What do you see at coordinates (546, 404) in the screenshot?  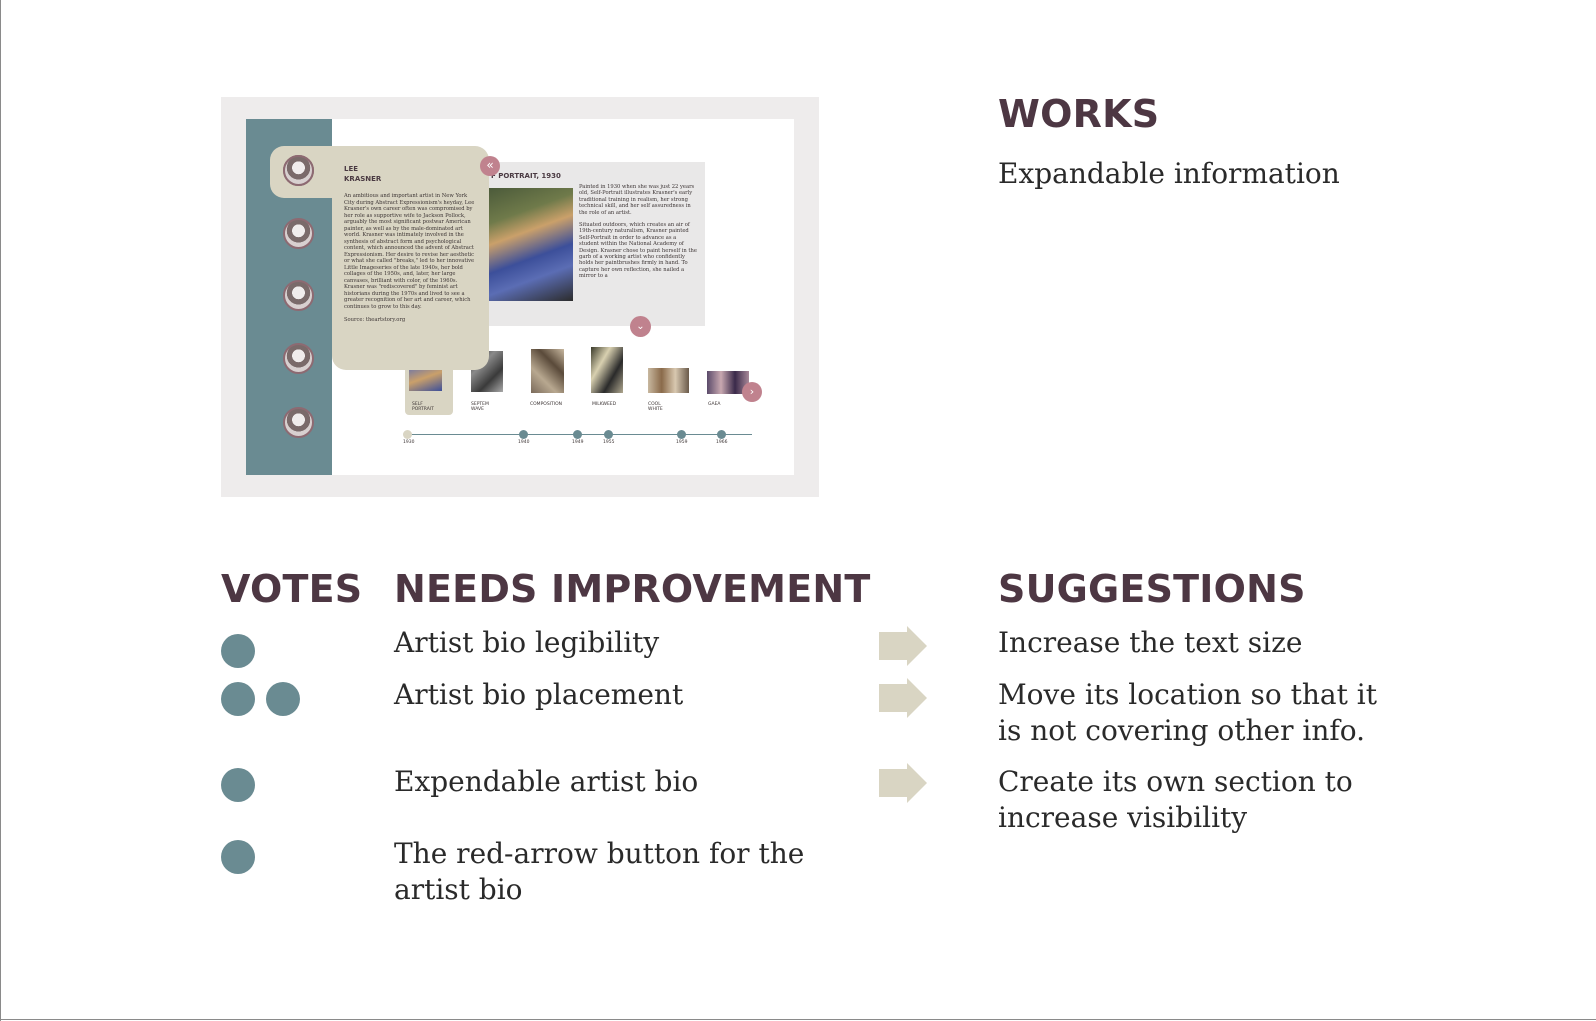 I see `thumbnail-label: COMPOSITION` at bounding box center [546, 404].